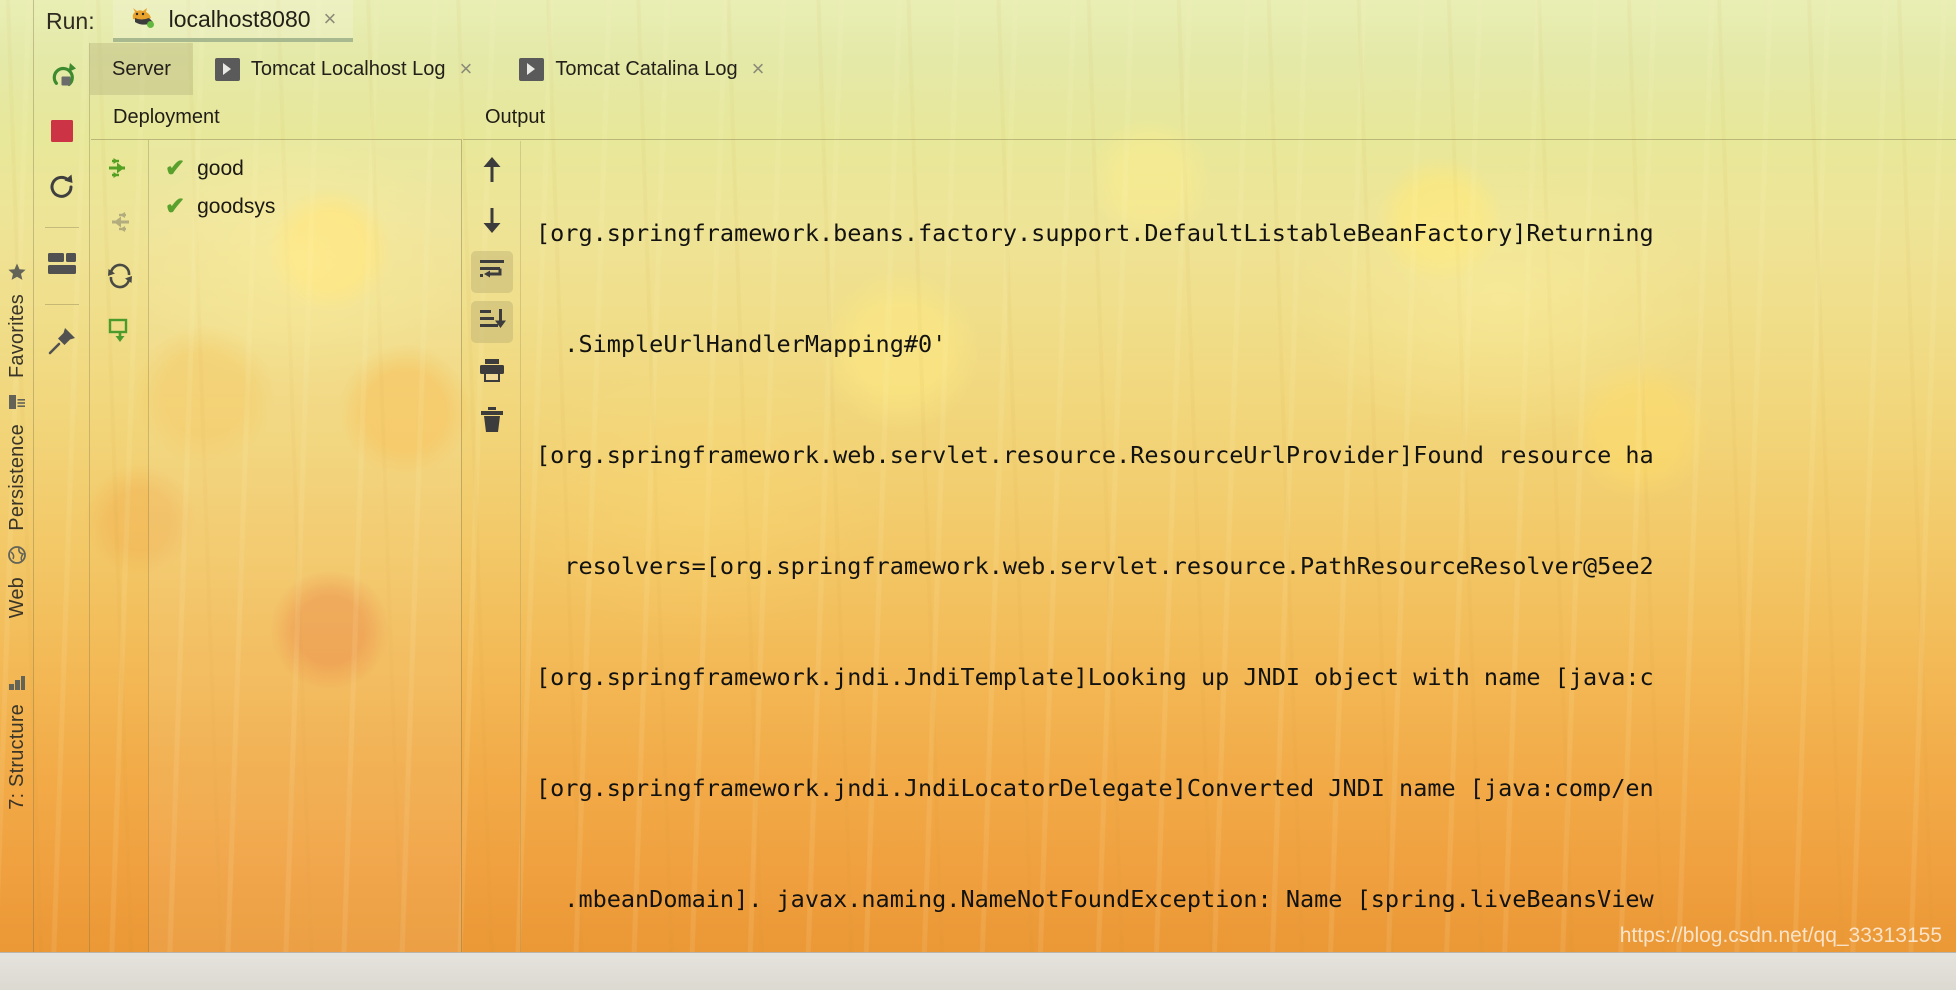 This screenshot has width=1956, height=990. I want to click on run-control-toolbar, so click(62, 516).